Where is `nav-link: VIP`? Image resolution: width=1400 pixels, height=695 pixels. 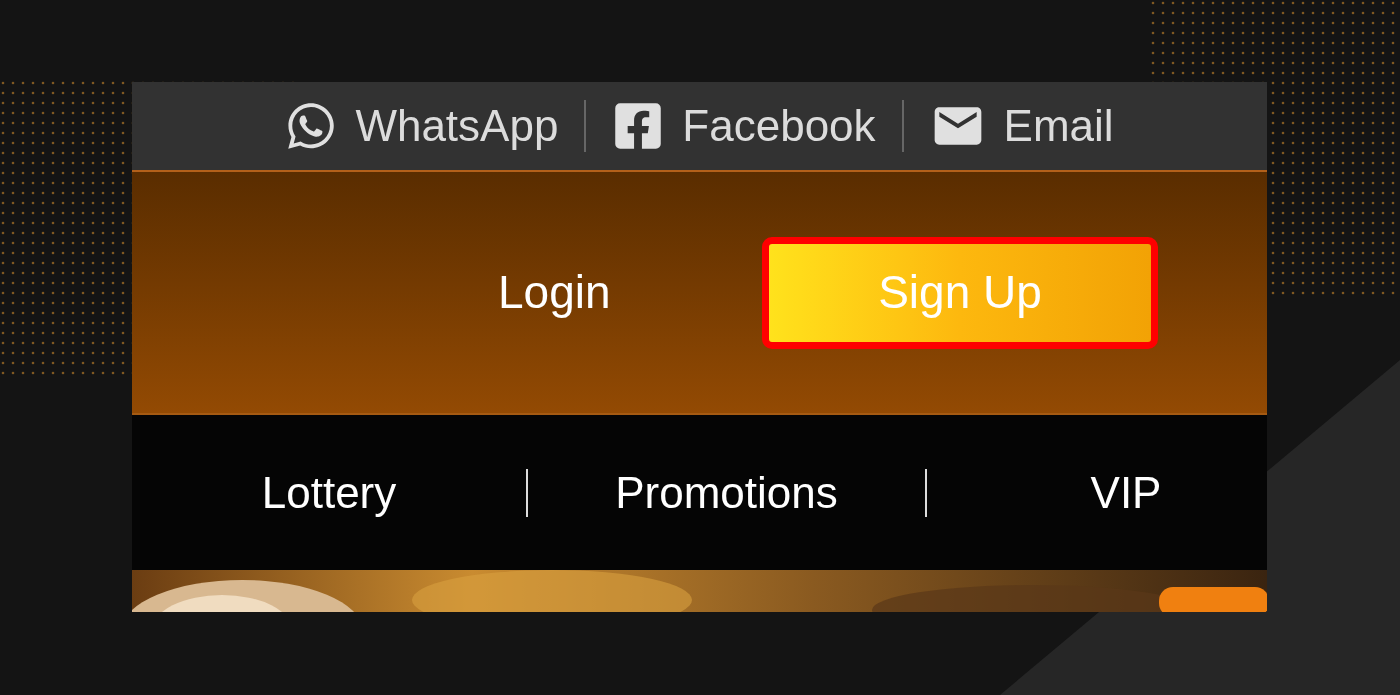 nav-link: VIP is located at coordinates (1097, 492).